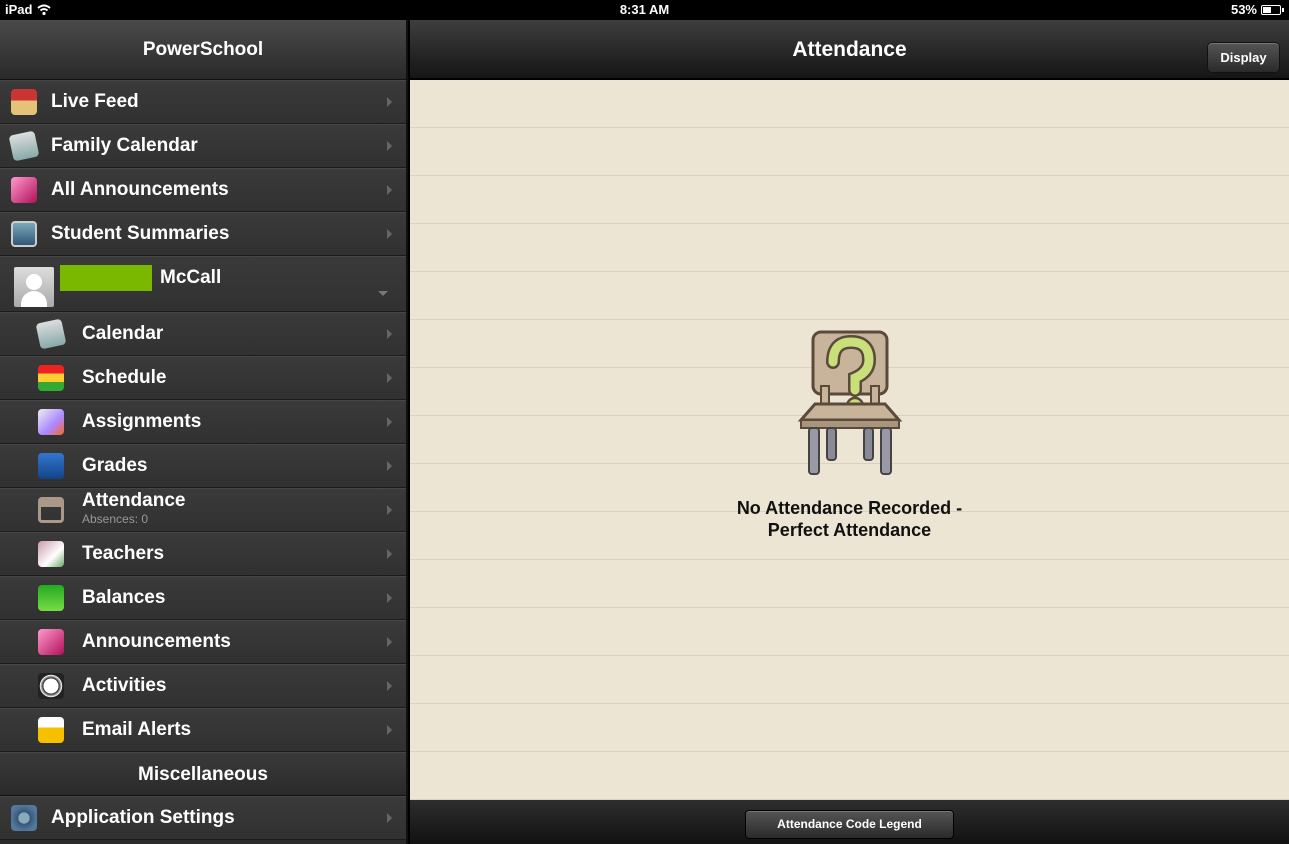 The image size is (1289, 844). Describe the element at coordinates (203, 146) in the screenshot. I see `sidebar-item-family-calendar: Family Calendar` at that location.